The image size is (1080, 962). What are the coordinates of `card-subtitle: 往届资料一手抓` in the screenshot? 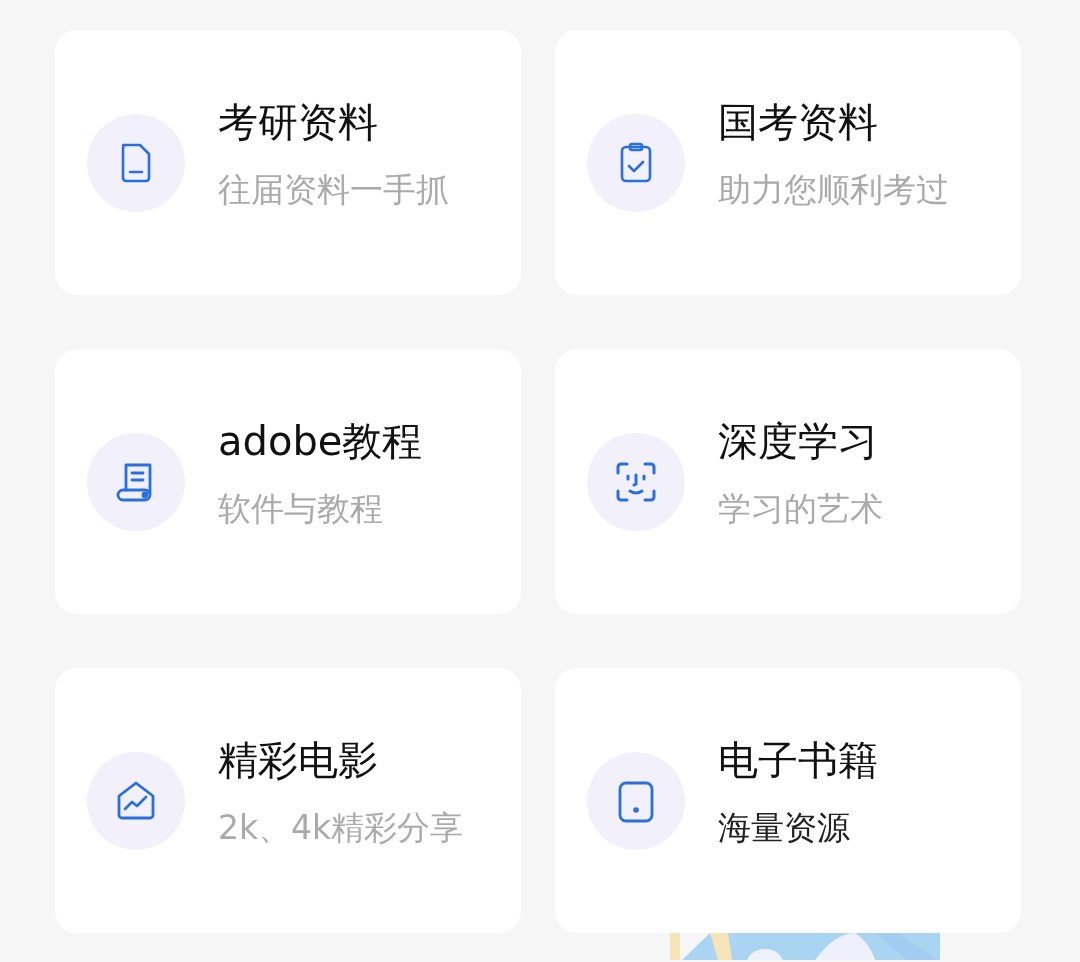 It's located at (333, 189).